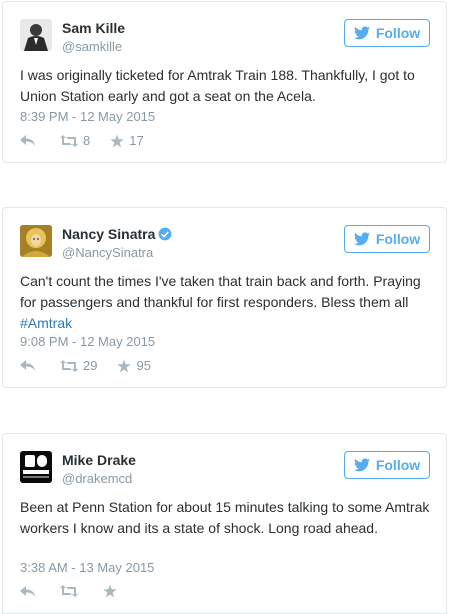 This screenshot has width=450, height=614. I want to click on retweet-button, so click(71, 591).